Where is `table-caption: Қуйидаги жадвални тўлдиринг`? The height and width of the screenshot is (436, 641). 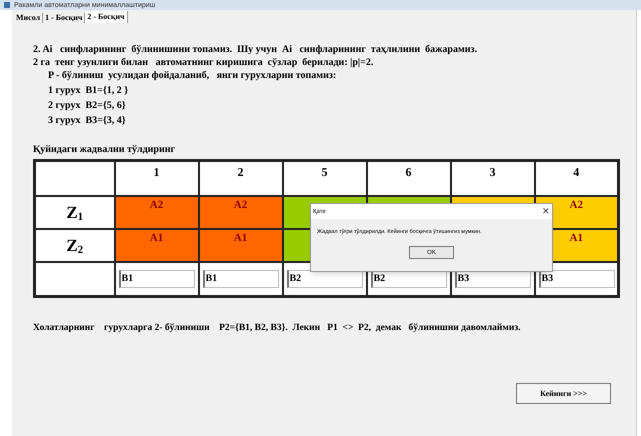 table-caption: Қуйидаги жадвални тўлдиринг is located at coordinates (104, 150).